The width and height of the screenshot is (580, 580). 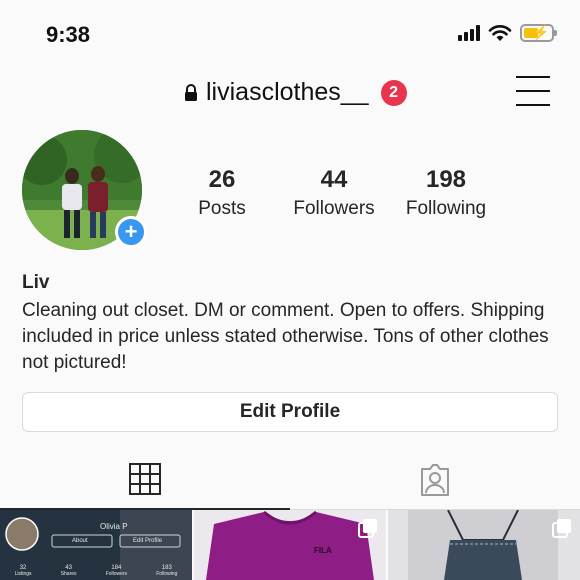 I want to click on posts-count: 26, so click(x=222, y=179).